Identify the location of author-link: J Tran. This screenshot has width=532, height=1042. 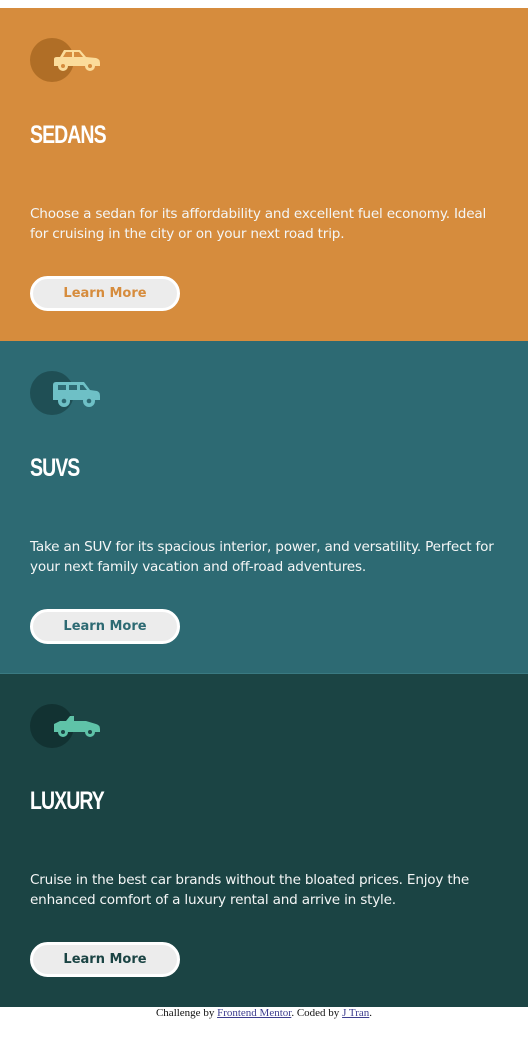
(355, 1013).